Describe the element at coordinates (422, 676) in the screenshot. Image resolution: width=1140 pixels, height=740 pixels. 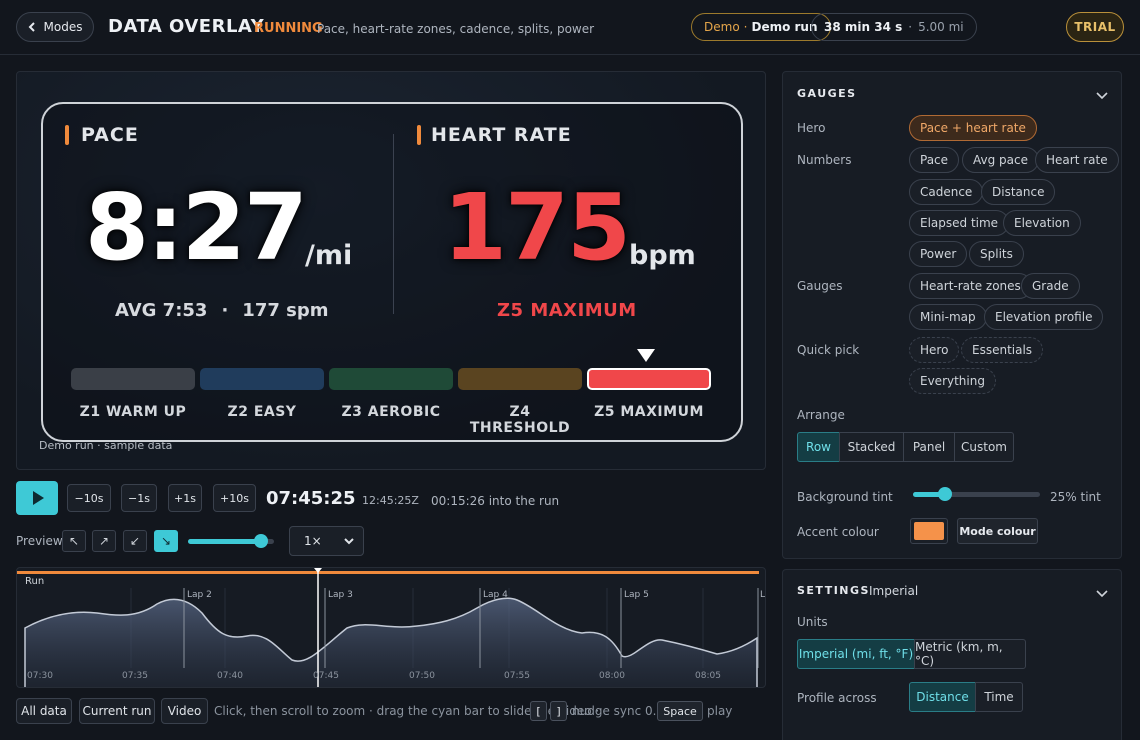
I see `time-tick: 07:50` at that location.